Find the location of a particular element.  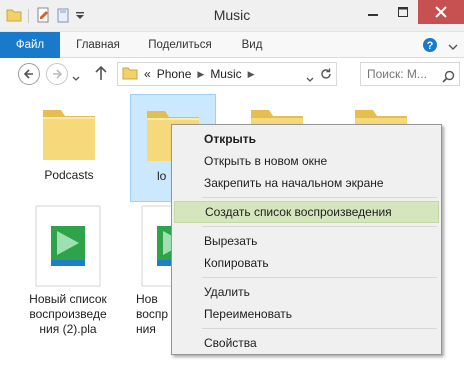

item-label-line-1: Новый список is located at coordinates (68, 299).